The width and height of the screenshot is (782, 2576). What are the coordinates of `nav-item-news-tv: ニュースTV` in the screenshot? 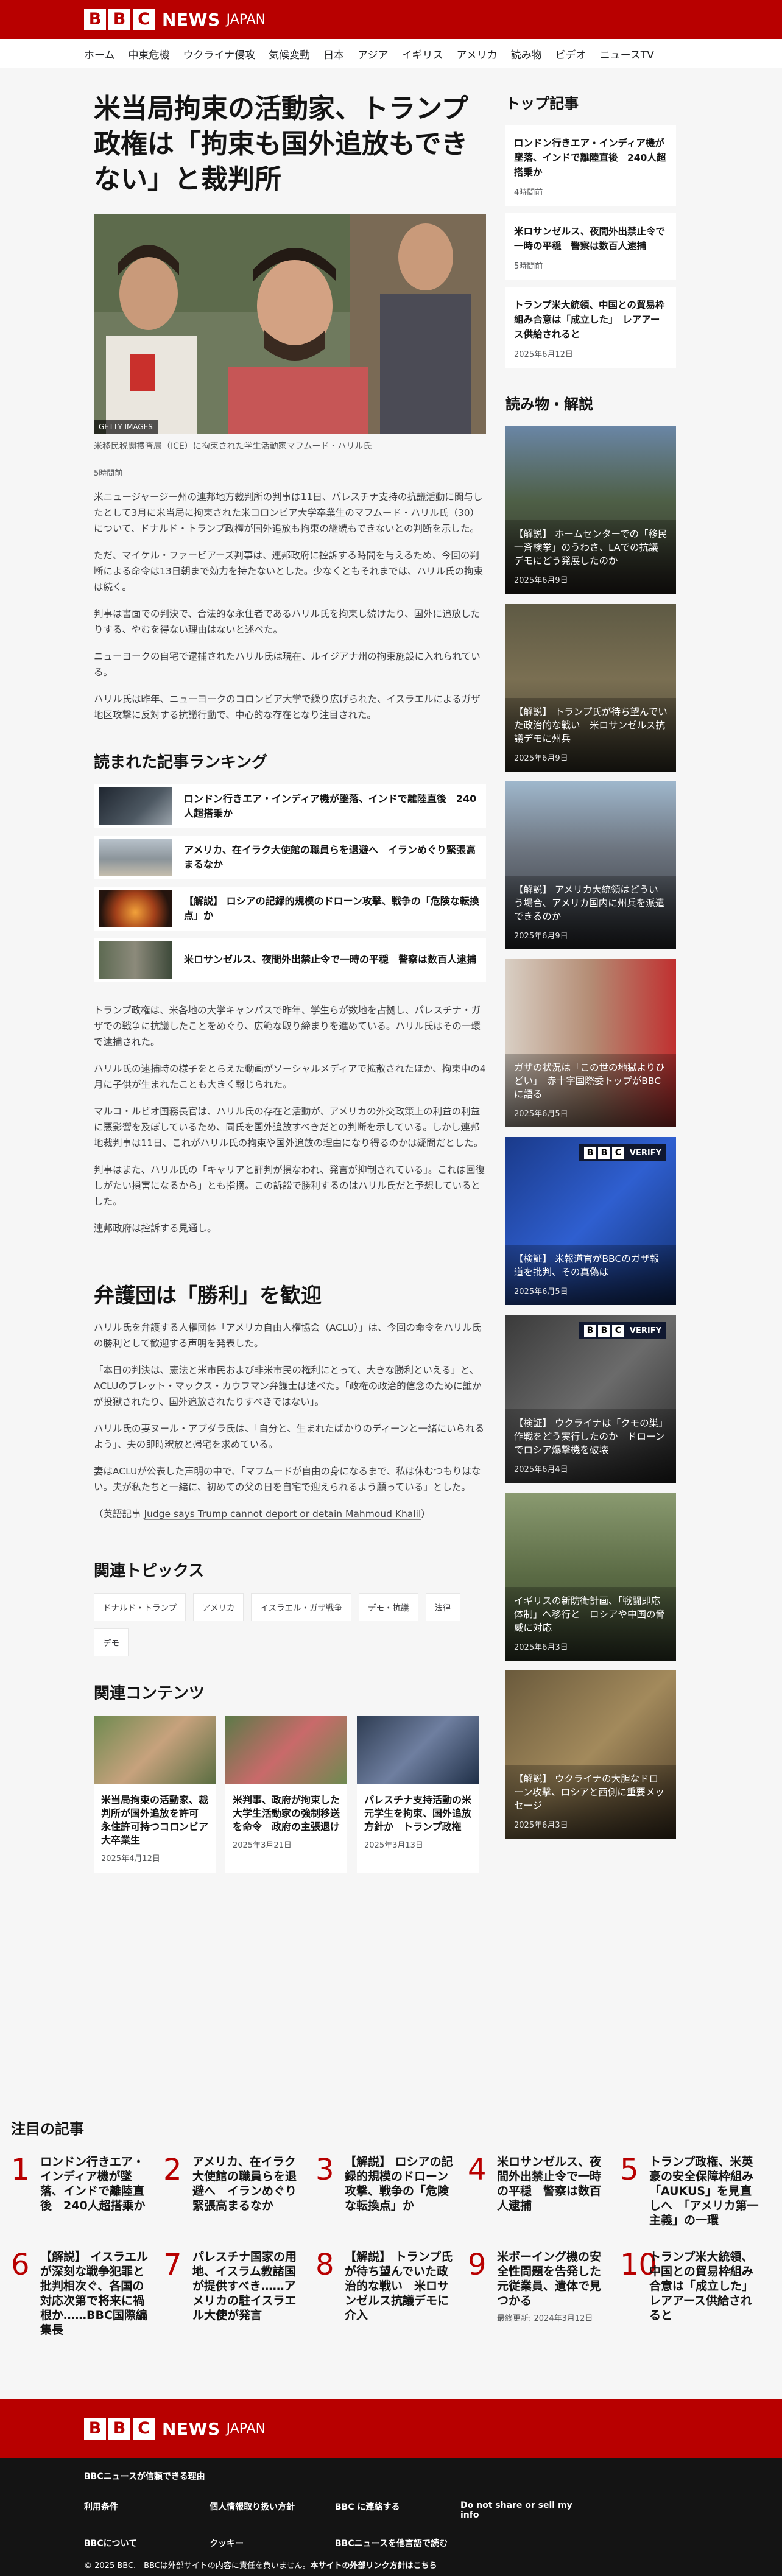 It's located at (627, 54).